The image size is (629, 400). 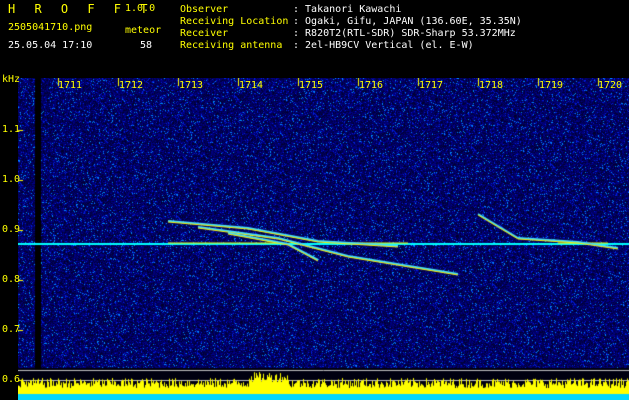 What do you see at coordinates (204, 33) in the screenshot?
I see `receiver-label: Receiver` at bounding box center [204, 33].